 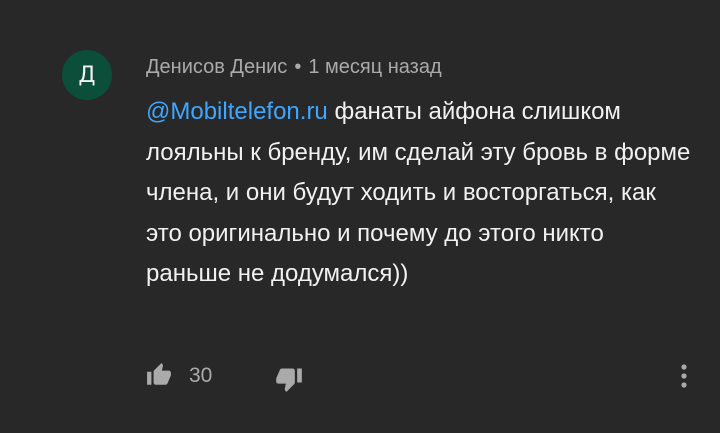 What do you see at coordinates (360, 376) in the screenshot?
I see `comment-actions: 30` at bounding box center [360, 376].